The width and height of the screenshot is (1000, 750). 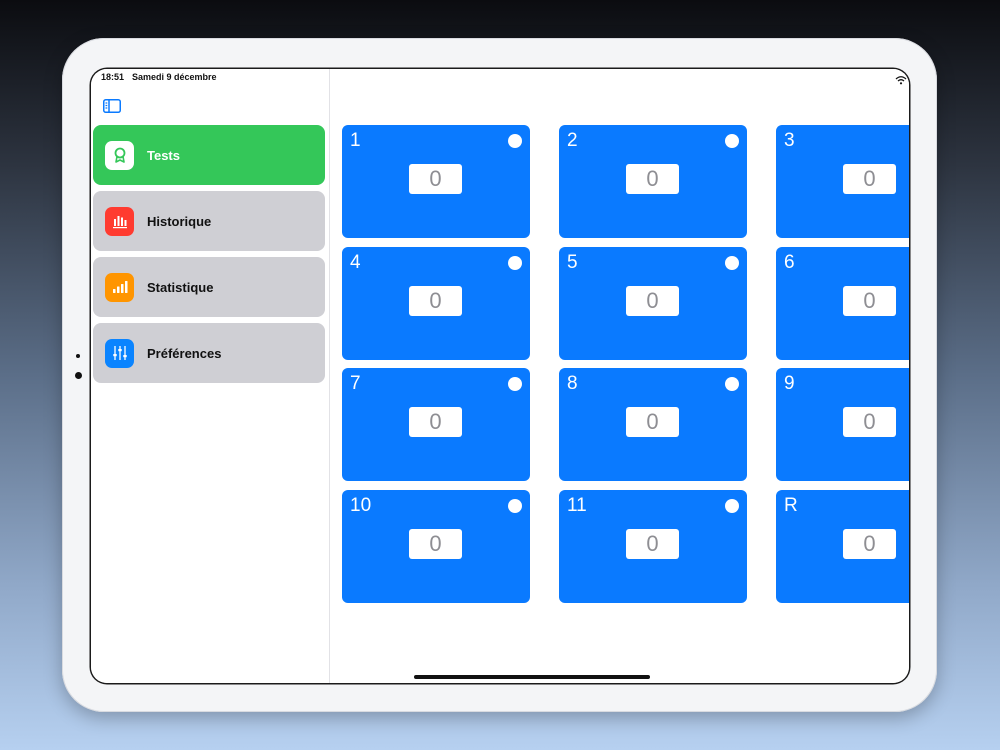 What do you see at coordinates (791, 505) in the screenshot?
I see `card-label: R` at bounding box center [791, 505].